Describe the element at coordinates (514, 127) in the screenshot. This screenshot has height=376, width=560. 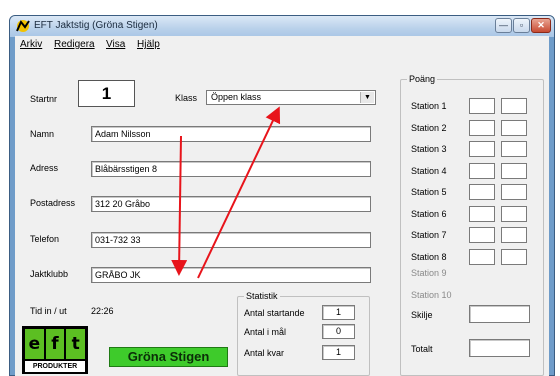
I see `station-2-score-2-input` at that location.